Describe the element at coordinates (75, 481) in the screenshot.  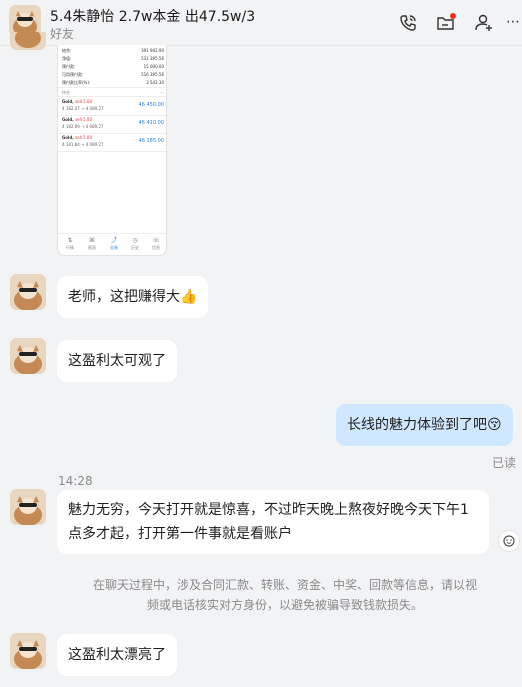
I see `timestamp: 14:28` at that location.